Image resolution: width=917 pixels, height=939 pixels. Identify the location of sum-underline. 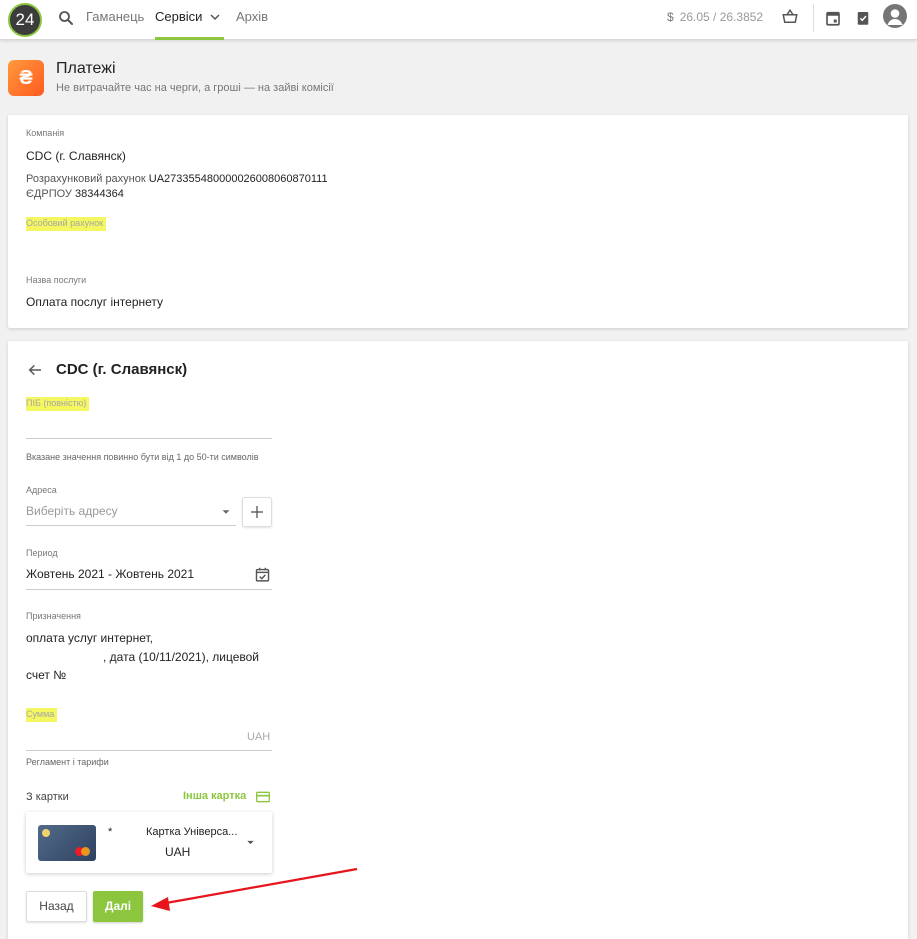
(149, 750).